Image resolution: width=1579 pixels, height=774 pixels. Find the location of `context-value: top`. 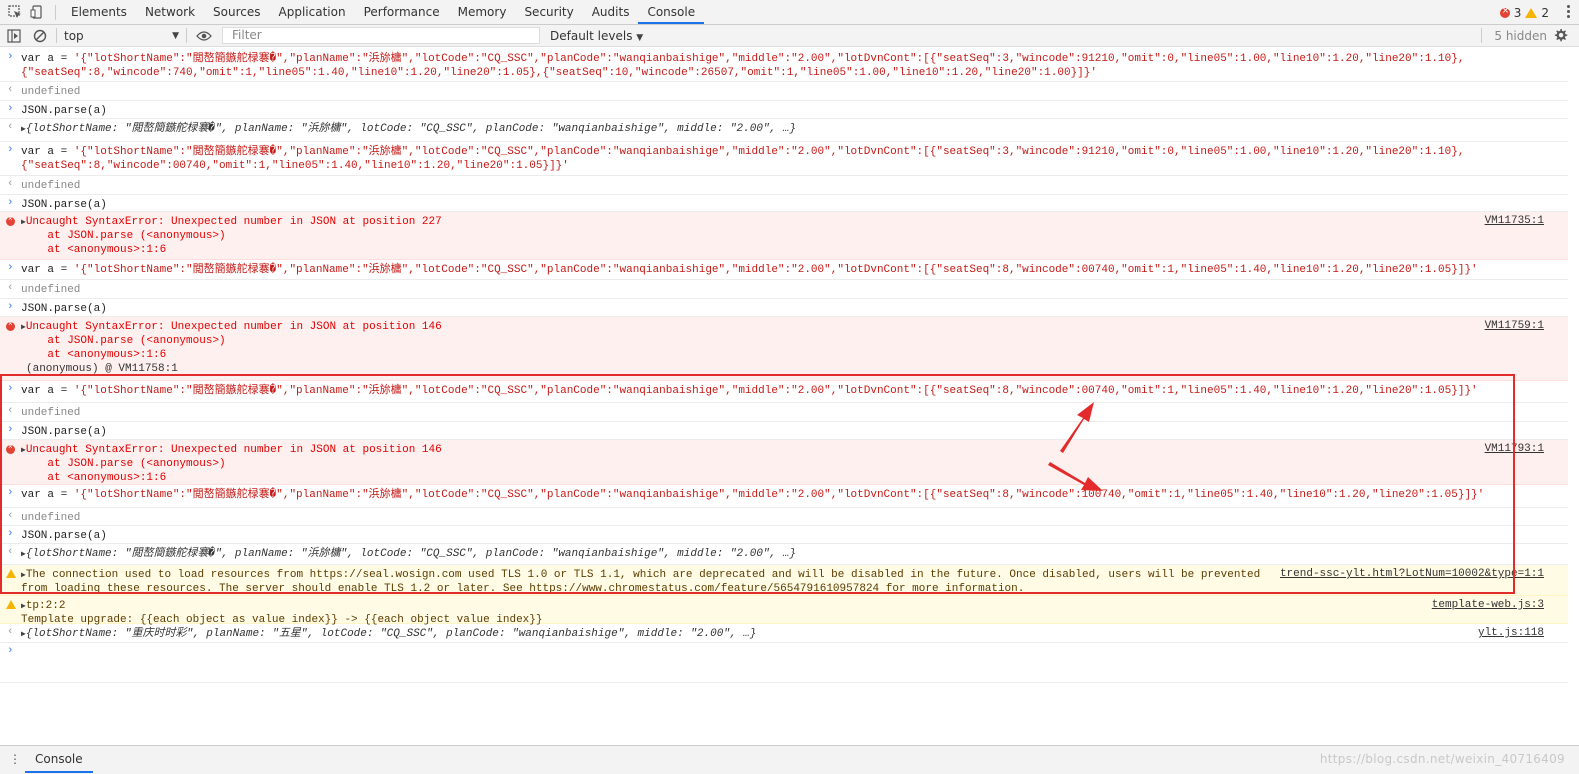

context-value: top is located at coordinates (74, 36).